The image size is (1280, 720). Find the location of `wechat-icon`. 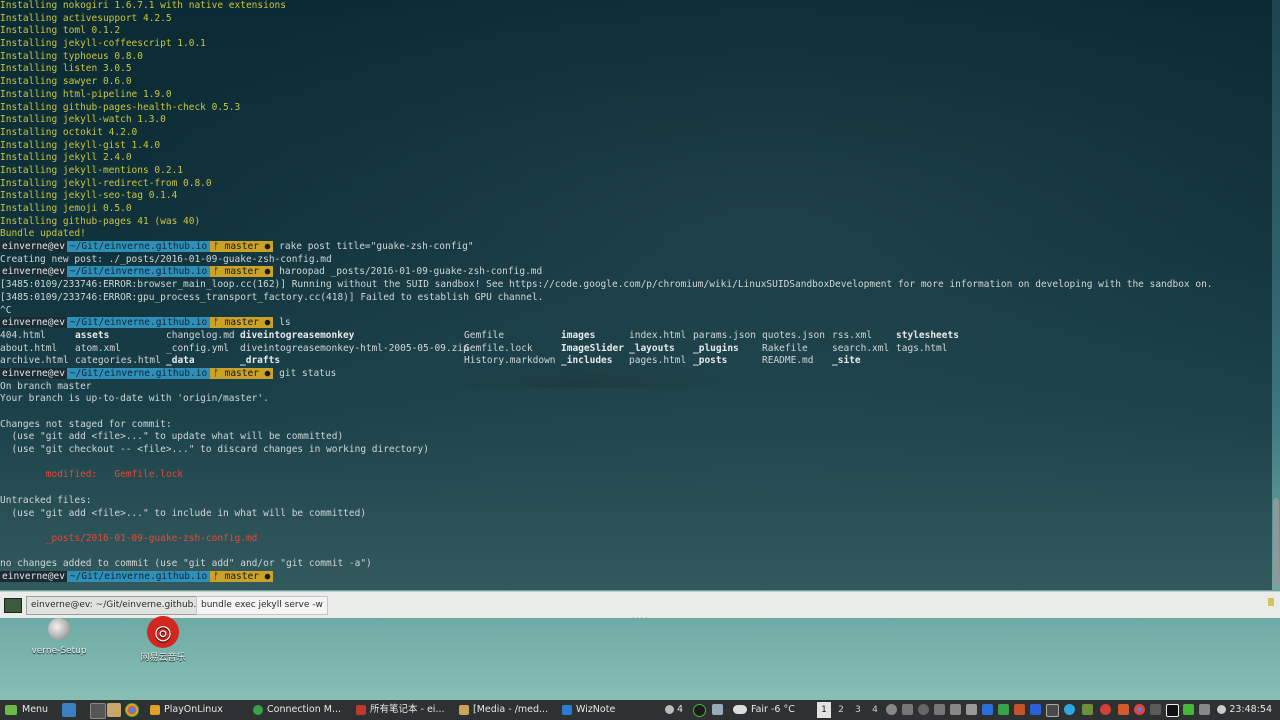

wechat-icon is located at coordinates (1188, 709).